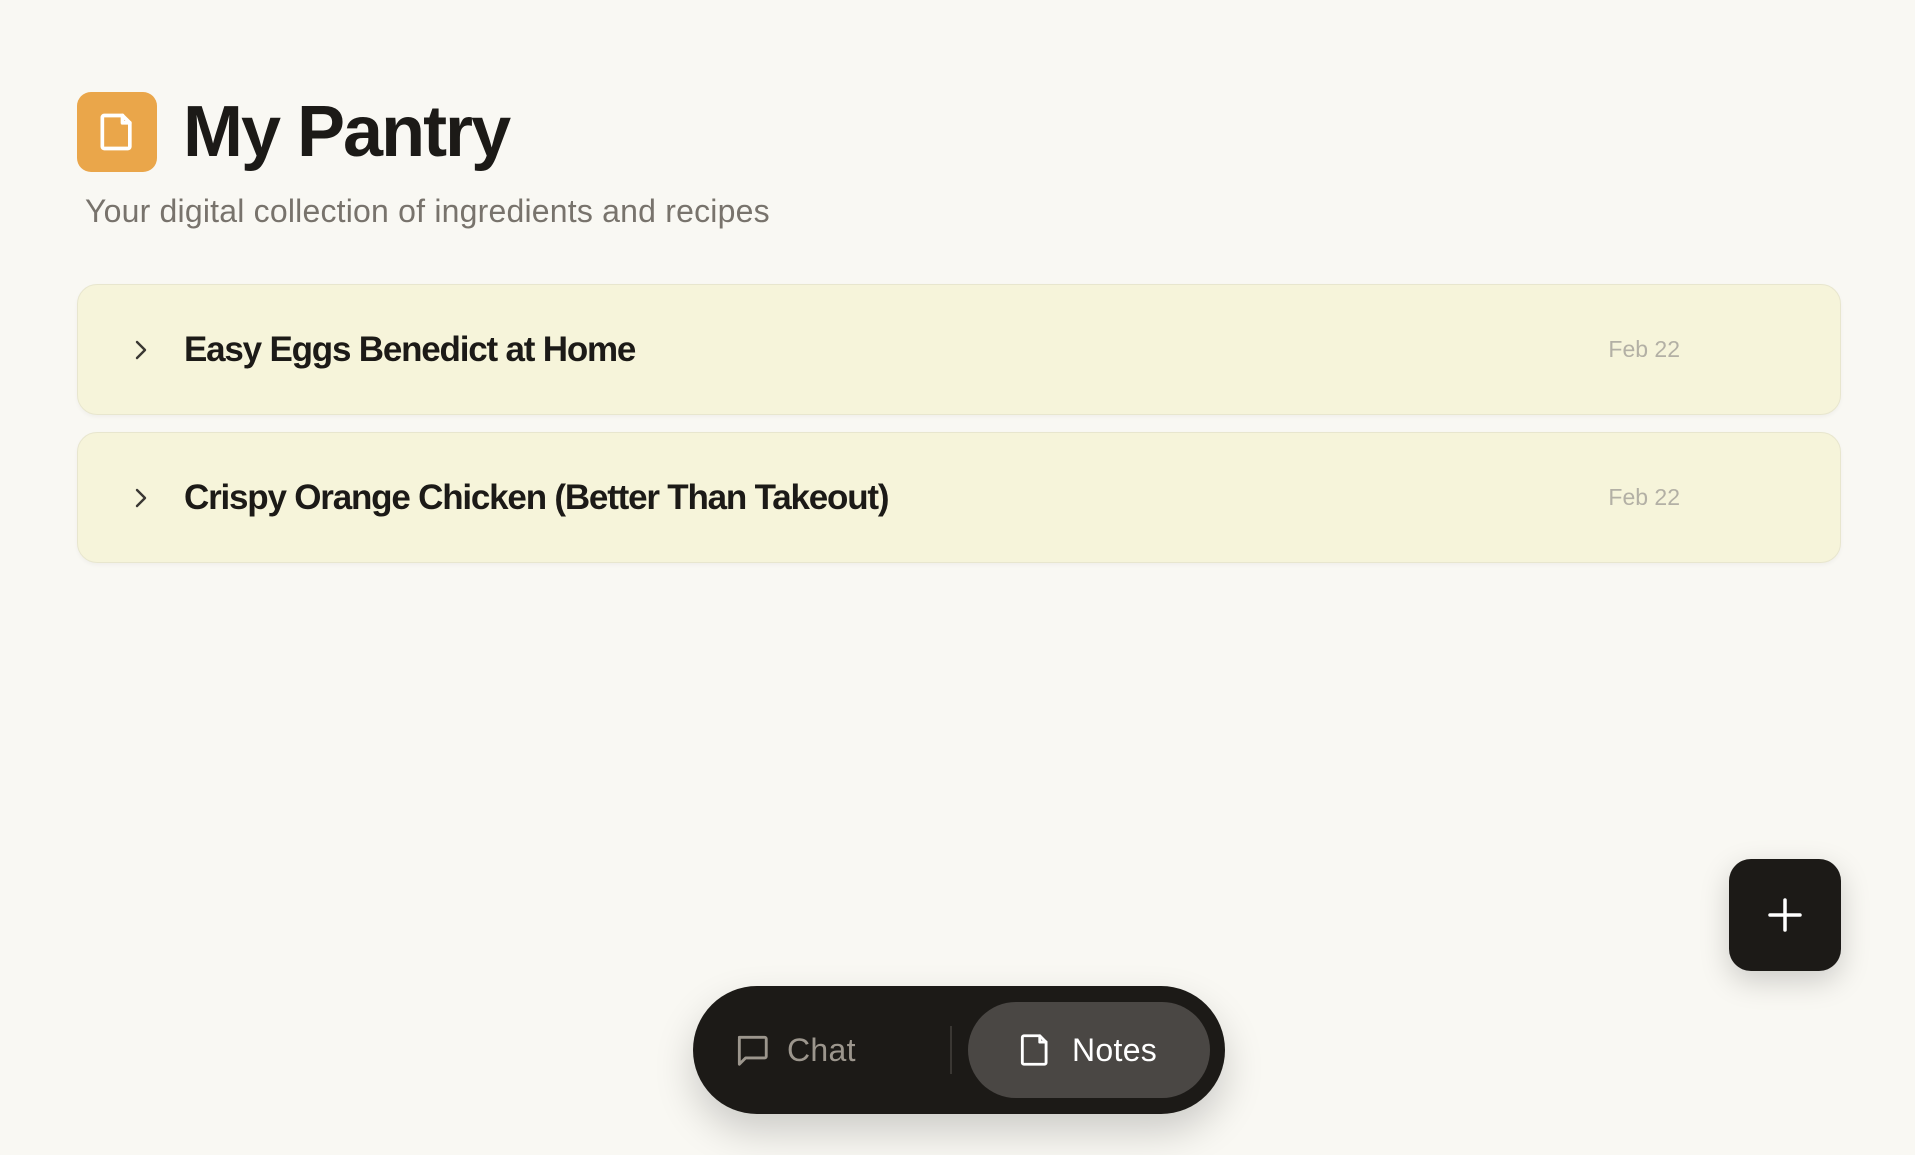 This screenshot has width=1915, height=1155. I want to click on nav-chat-button: Chat, so click(823, 1050).